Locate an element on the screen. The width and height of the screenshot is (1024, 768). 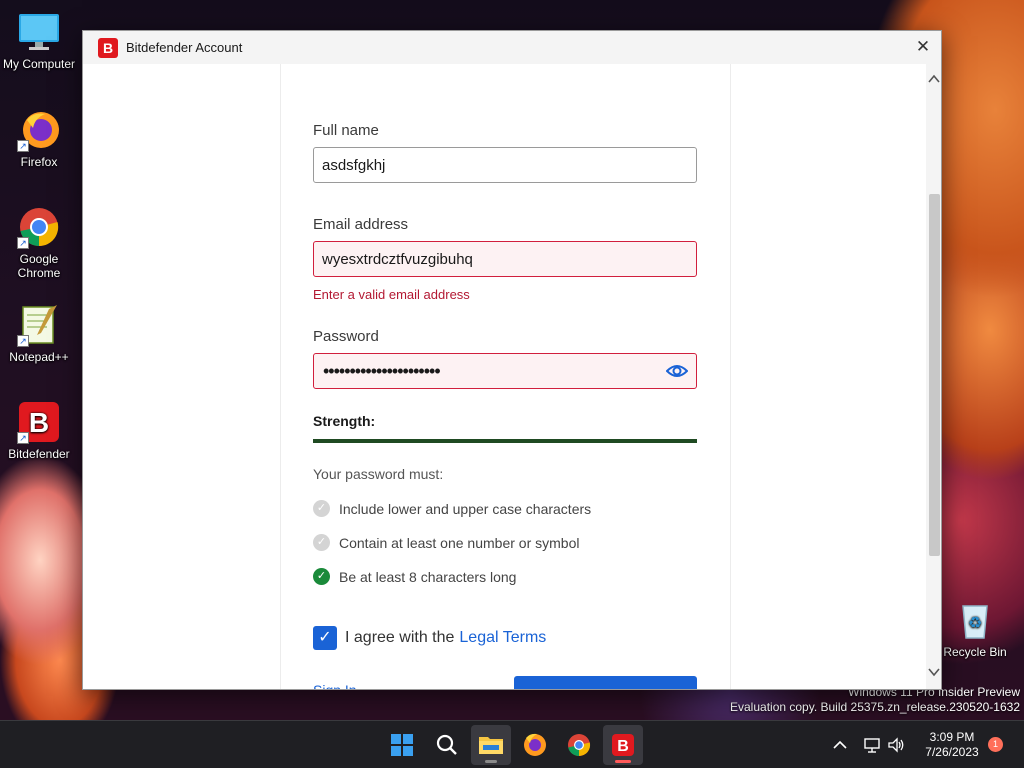
volume-button is located at coordinates (896, 745).